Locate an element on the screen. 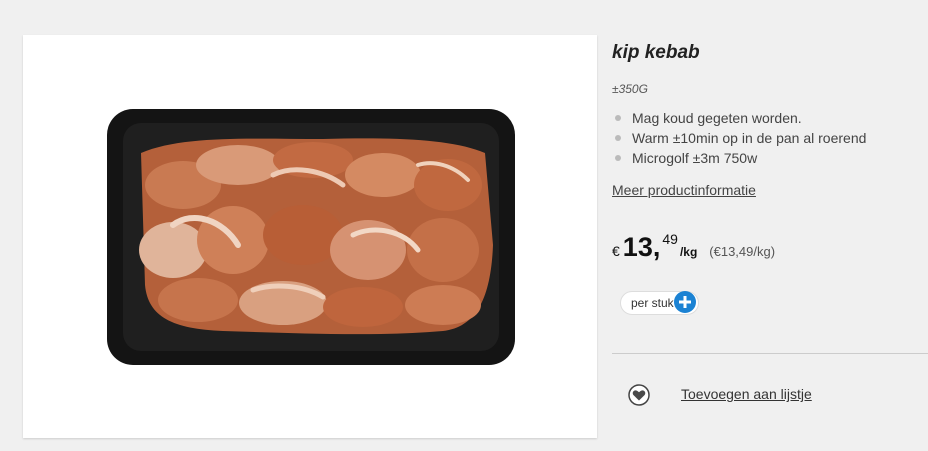 Image resolution: width=928 pixels, height=451 pixels. divider is located at coordinates (770, 353).